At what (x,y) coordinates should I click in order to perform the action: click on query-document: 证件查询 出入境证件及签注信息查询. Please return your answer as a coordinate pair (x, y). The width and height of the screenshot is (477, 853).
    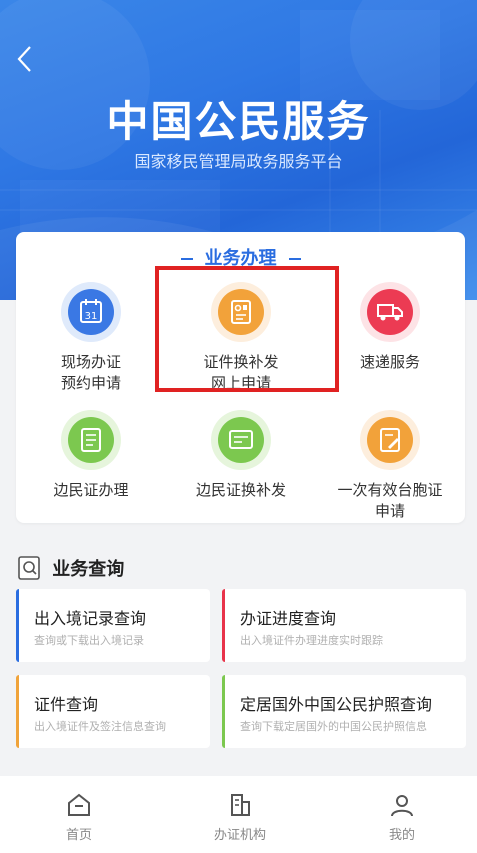
    Looking at the image, I should click on (113, 711).